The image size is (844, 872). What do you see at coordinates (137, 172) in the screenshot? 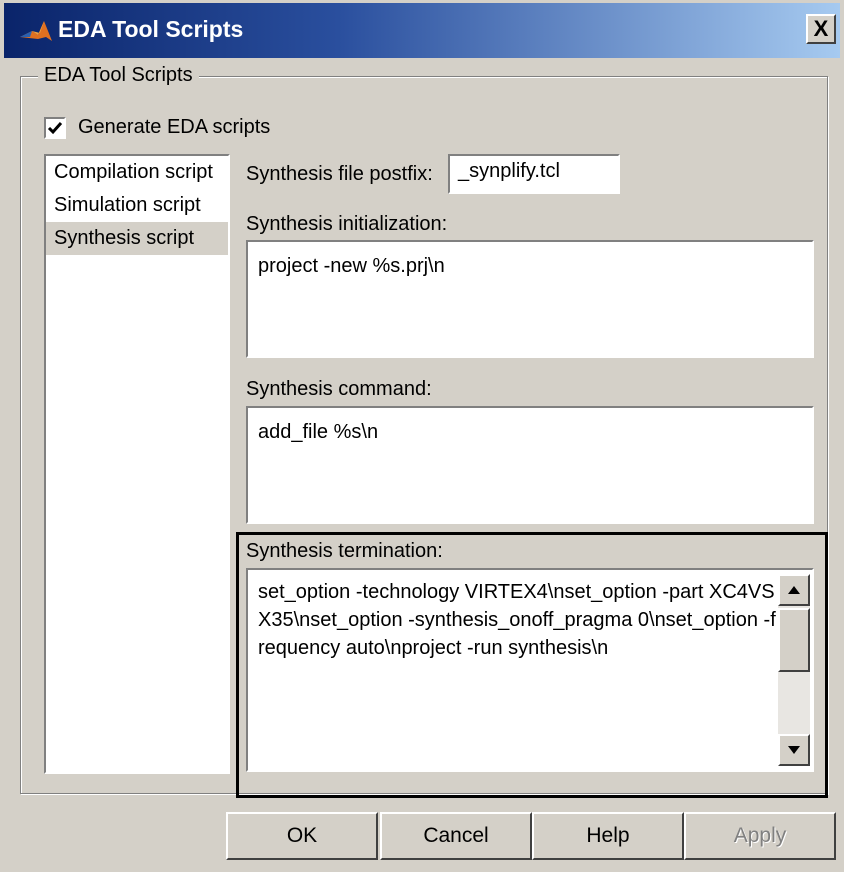
I see `list-item-compilation-script: Compilation script` at bounding box center [137, 172].